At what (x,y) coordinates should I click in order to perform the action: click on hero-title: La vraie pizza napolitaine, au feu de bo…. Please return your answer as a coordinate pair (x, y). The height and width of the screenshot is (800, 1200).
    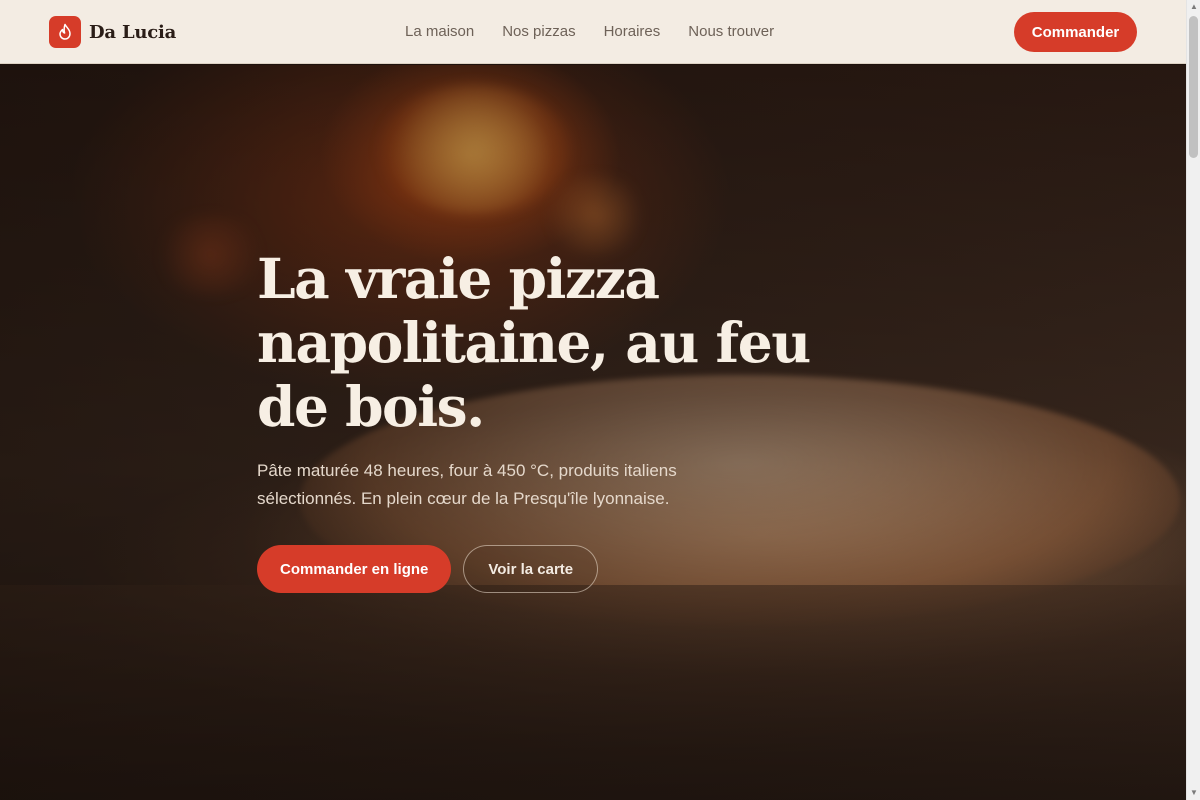
    Looking at the image, I should click on (534, 342).